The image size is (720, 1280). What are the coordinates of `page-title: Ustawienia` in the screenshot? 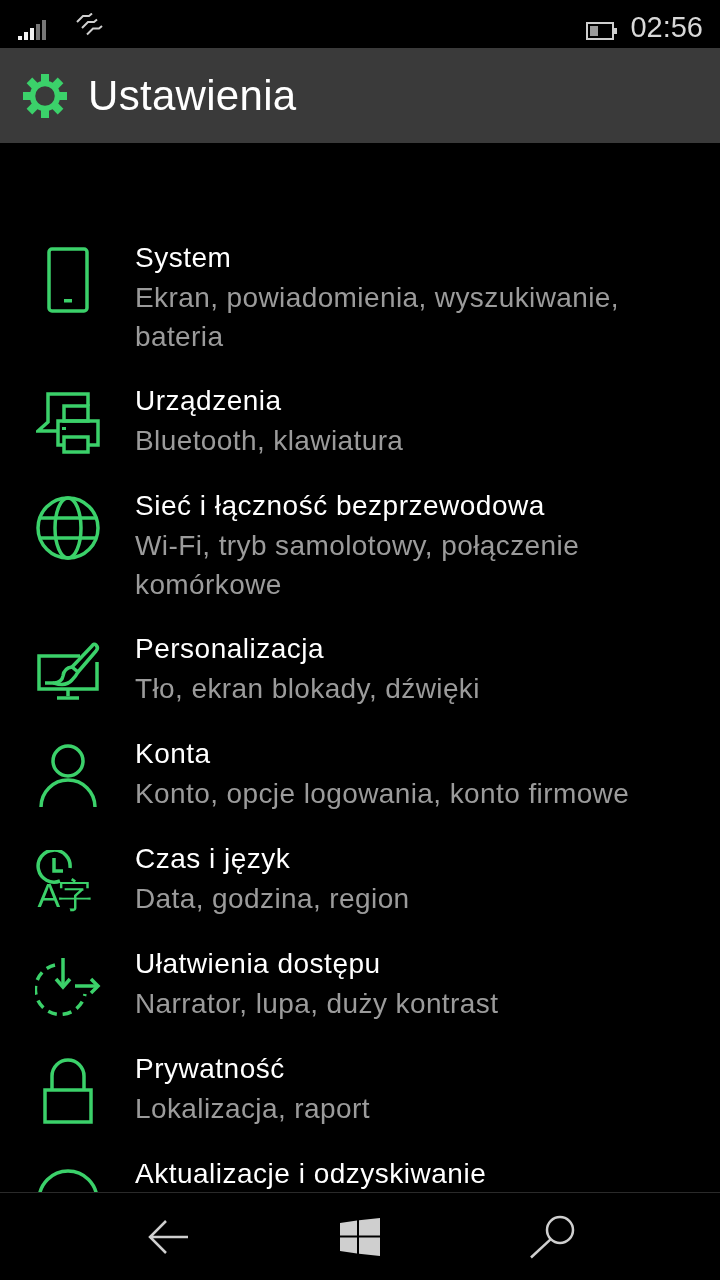 It's located at (192, 95).